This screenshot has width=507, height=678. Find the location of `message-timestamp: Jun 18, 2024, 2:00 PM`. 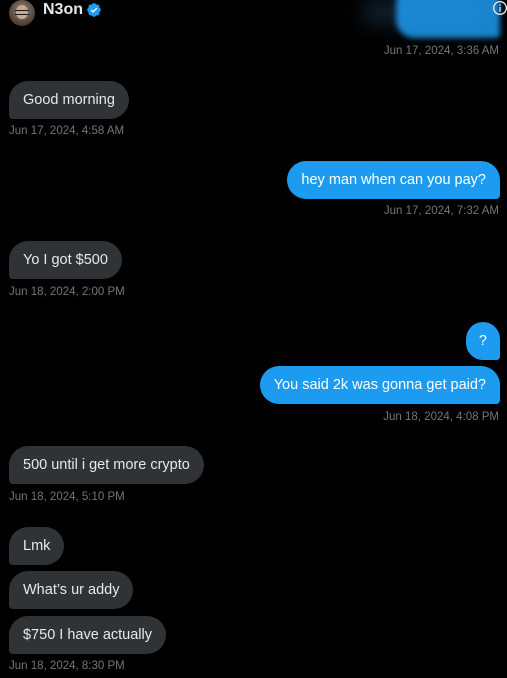

message-timestamp: Jun 18, 2024, 2:00 PM is located at coordinates (67, 292).